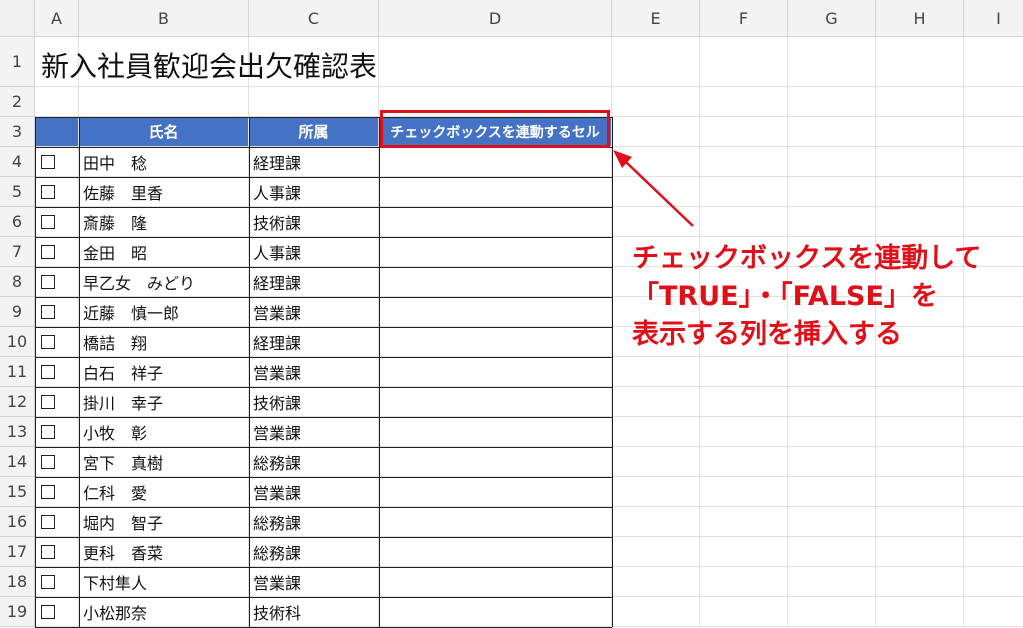 This screenshot has height=628, width=1023. What do you see at coordinates (993, 552) in the screenshot?
I see `cell-I17` at bounding box center [993, 552].